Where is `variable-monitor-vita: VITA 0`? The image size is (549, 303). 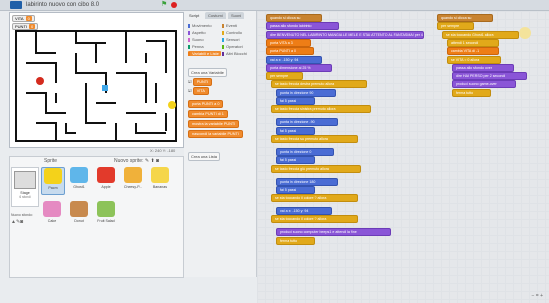
variable-monitor-vita: VITA 0 is located at coordinates (23, 18).